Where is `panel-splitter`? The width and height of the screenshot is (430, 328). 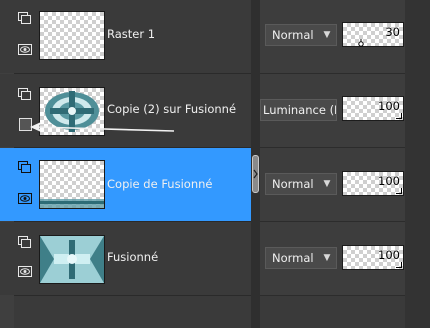 panel-splitter is located at coordinates (255, 164).